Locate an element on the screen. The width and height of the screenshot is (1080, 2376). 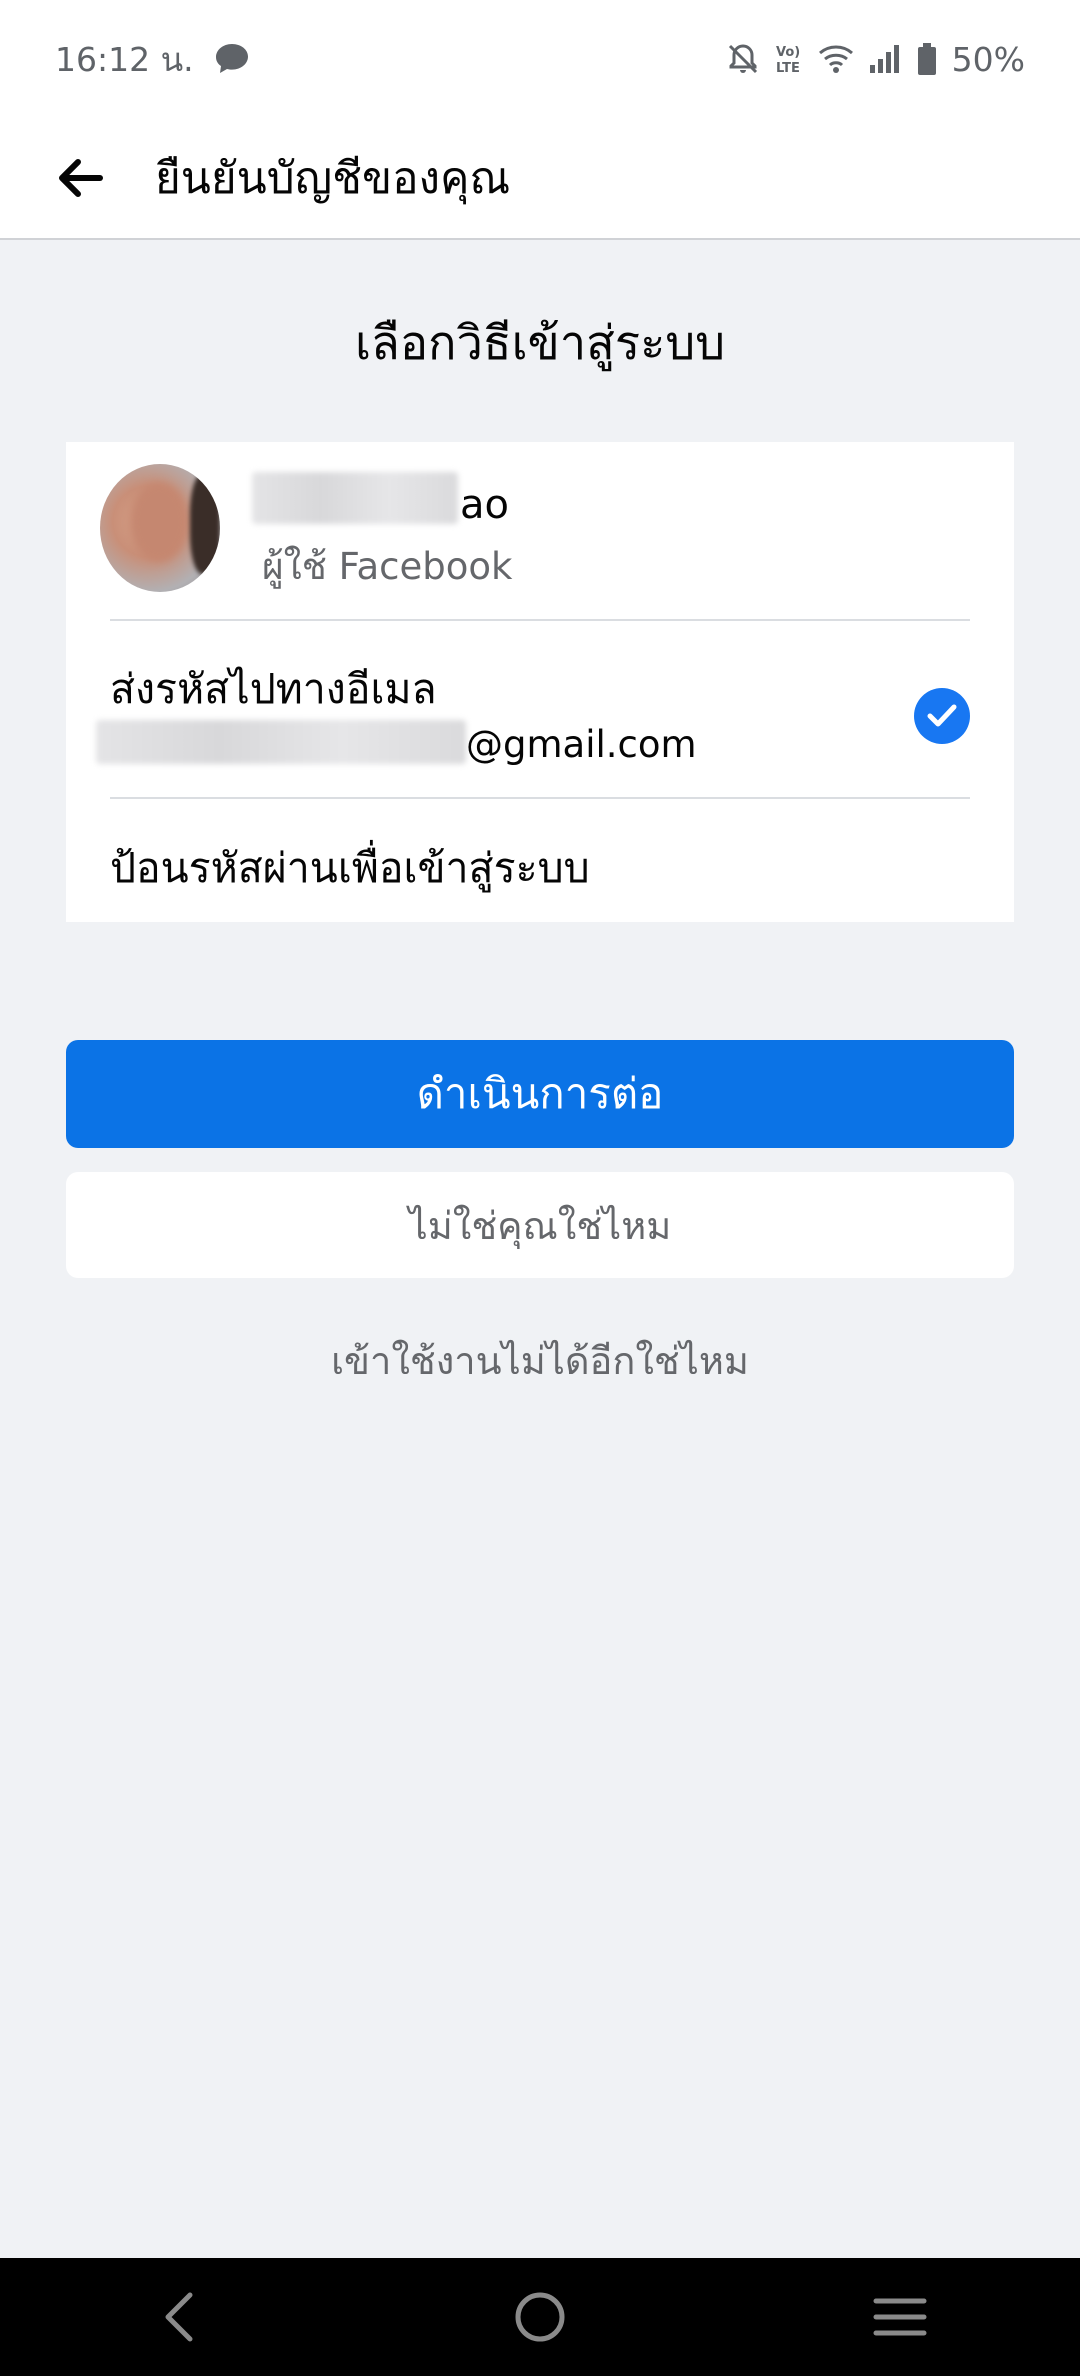
page-title: ยืนยันบัญชีของคุณ is located at coordinates (333, 178).